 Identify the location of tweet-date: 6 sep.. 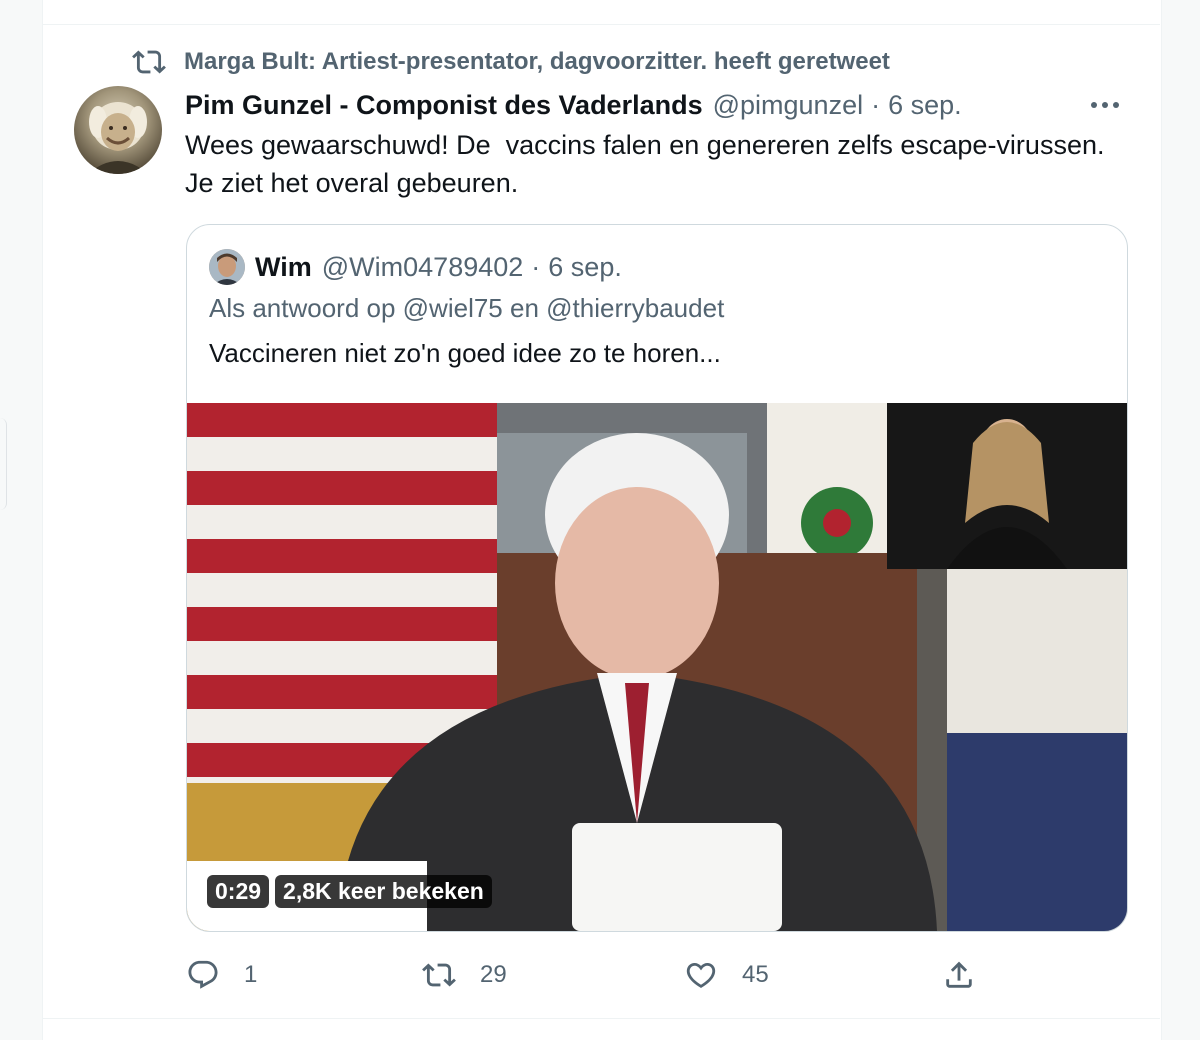
(925, 105).